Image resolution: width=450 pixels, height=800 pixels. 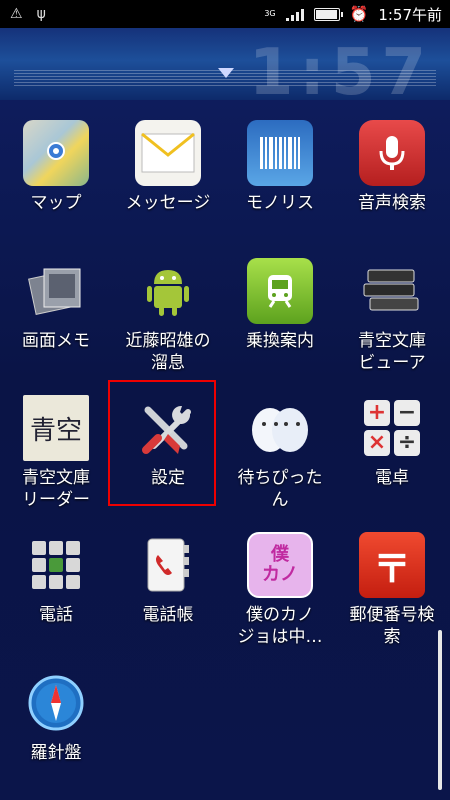 What do you see at coordinates (392, 291) in the screenshot?
I see `books-icon` at bounding box center [392, 291].